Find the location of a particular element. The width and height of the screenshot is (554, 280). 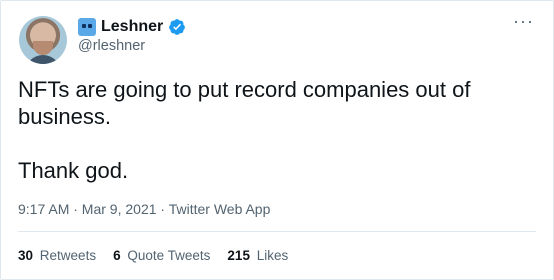

quote-tweets-stat: 6 Quote Tweets is located at coordinates (161, 255).